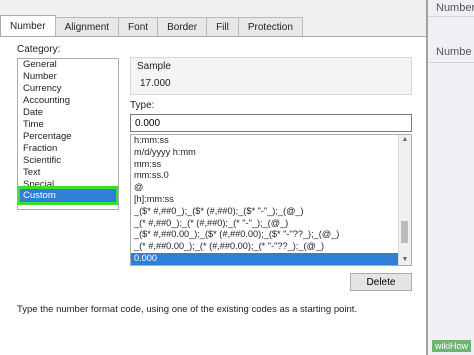 Image resolution: width=474 pixels, height=355 pixels. Describe the element at coordinates (265, 224) in the screenshot. I see `format-item: _(* #,##0_);_(* (#,##0);_(* "-"_);_(@_)` at that location.